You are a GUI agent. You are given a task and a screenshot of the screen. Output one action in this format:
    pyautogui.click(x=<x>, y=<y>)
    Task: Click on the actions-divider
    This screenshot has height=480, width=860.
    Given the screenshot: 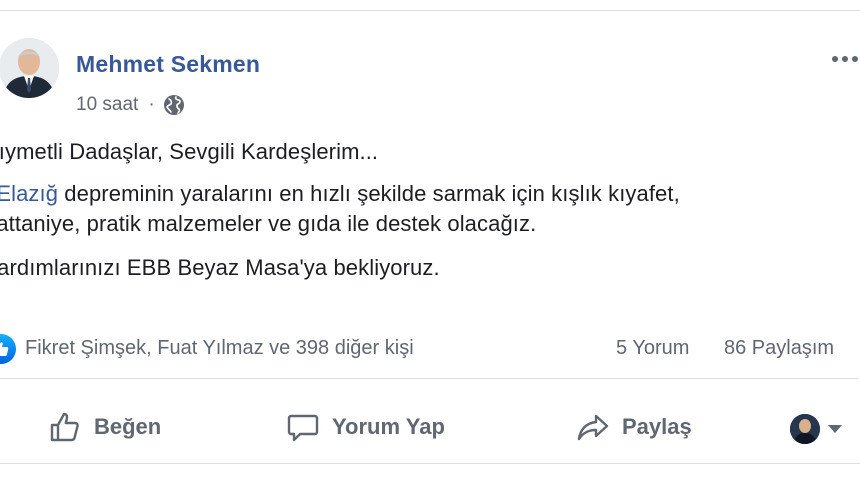 What is the action you would take?
    pyautogui.click(x=429, y=378)
    